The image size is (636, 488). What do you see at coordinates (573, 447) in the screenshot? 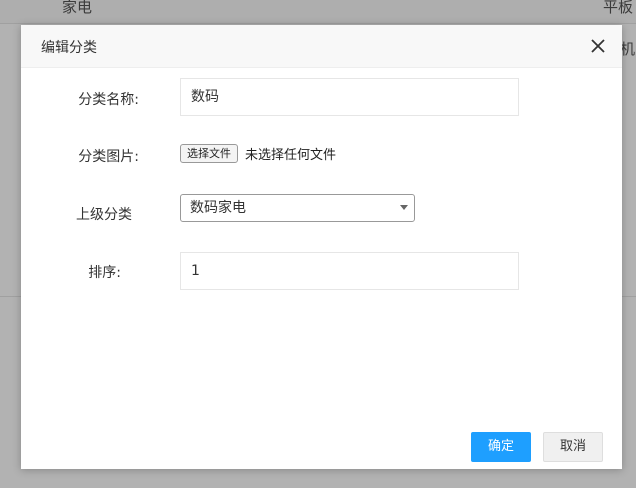
I see `cancel-button: 取消` at bounding box center [573, 447].